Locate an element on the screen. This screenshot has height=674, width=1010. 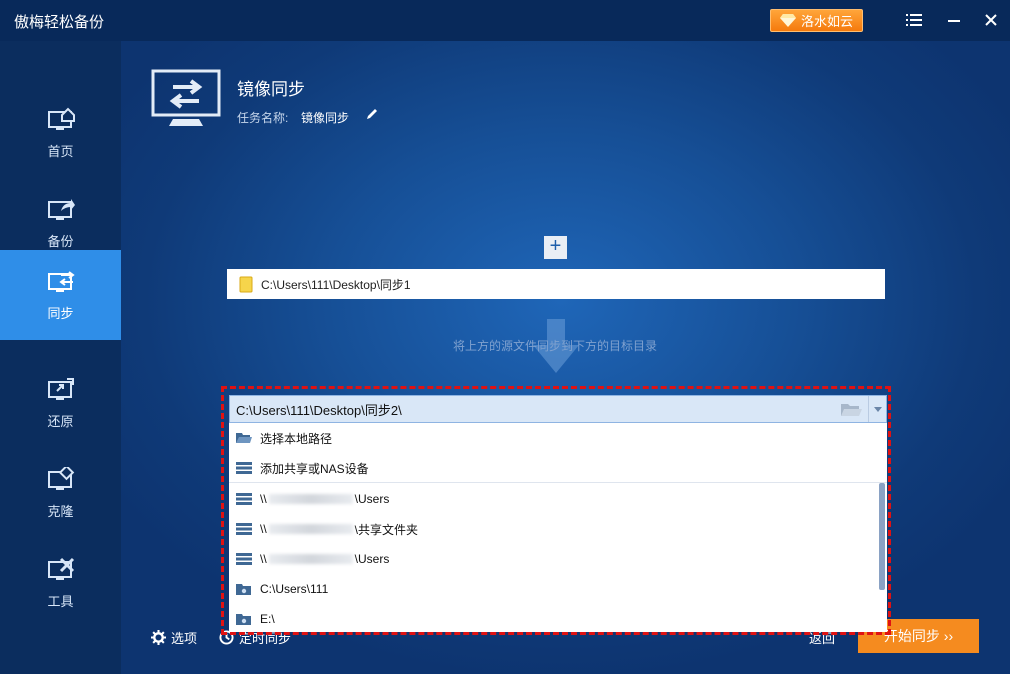
clone-monitor-icon is located at coordinates (60, 478).